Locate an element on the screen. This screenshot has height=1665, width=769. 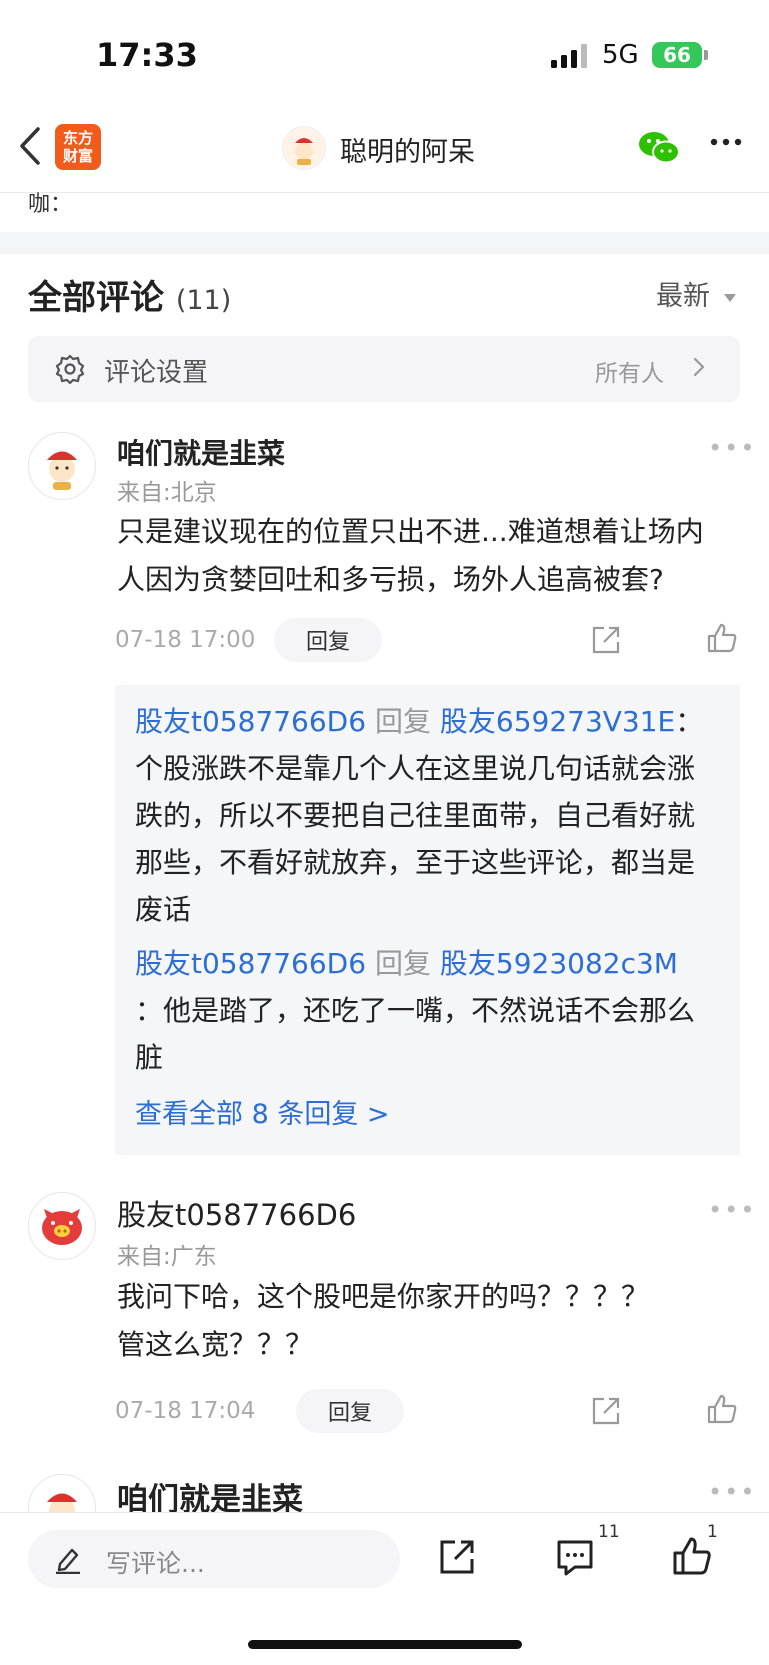
battery-icon: 66 is located at coordinates (677, 55).